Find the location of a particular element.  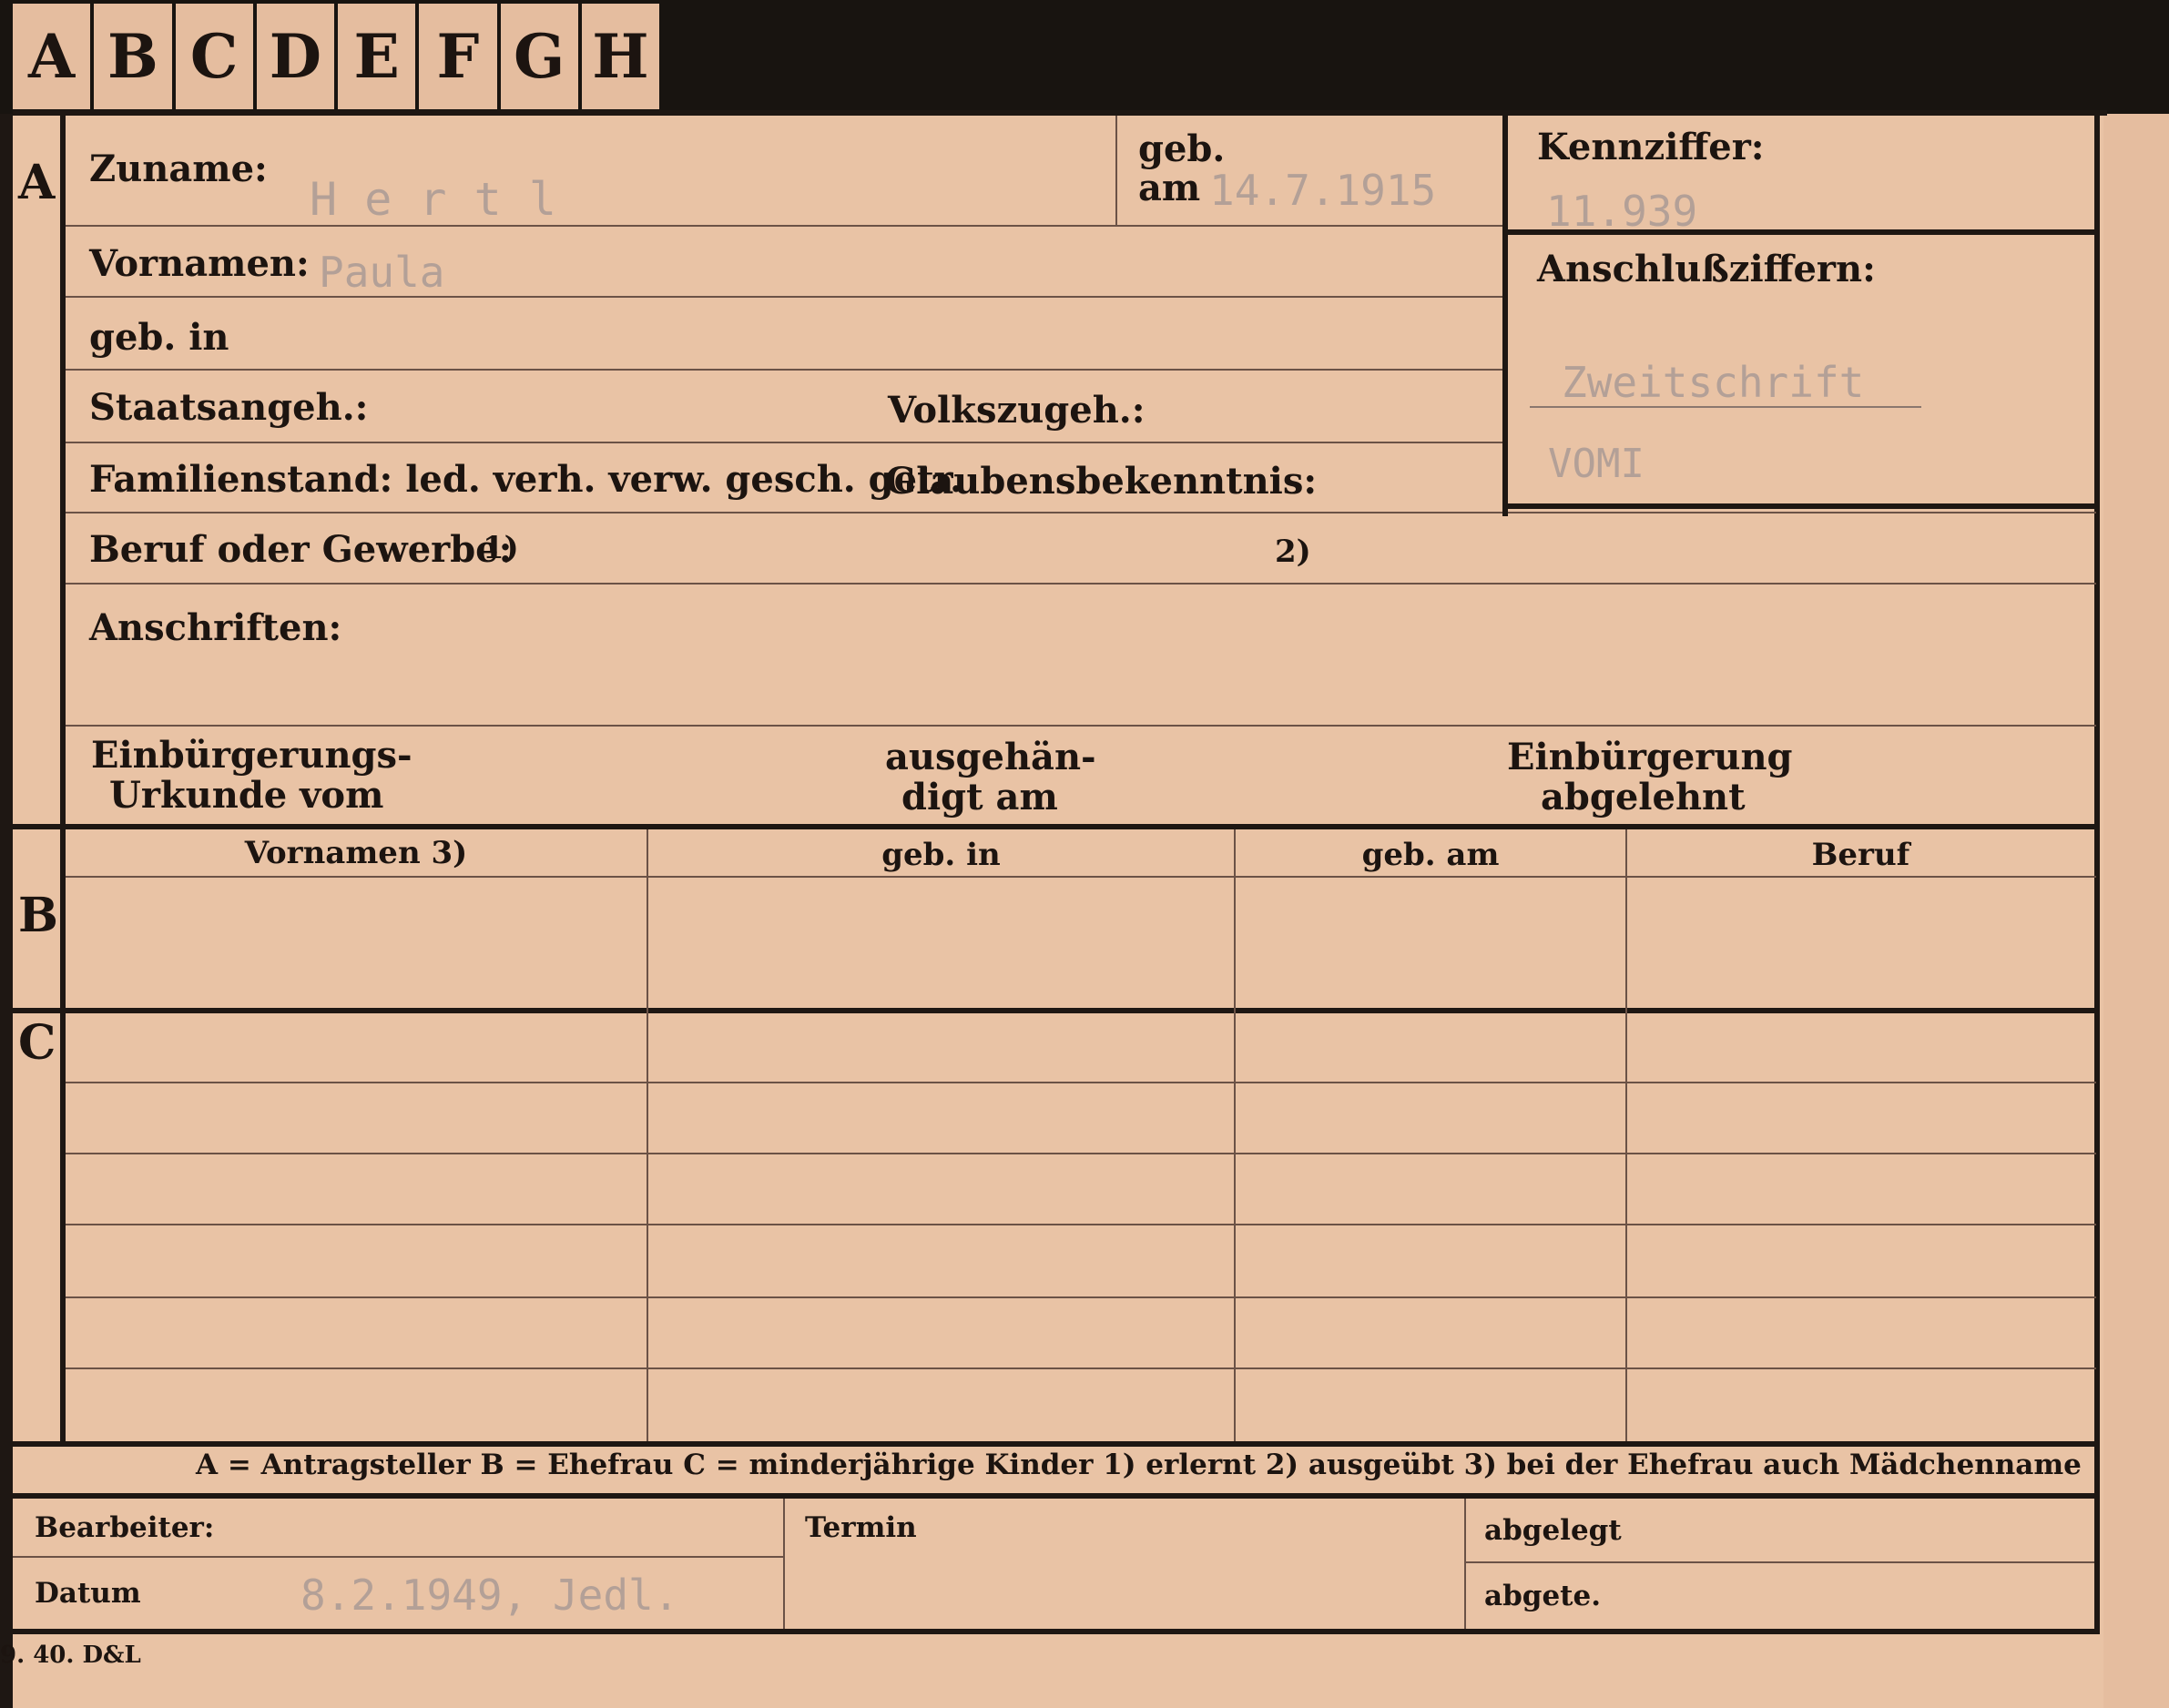

section-b-label: B is located at coordinates (38, 915).